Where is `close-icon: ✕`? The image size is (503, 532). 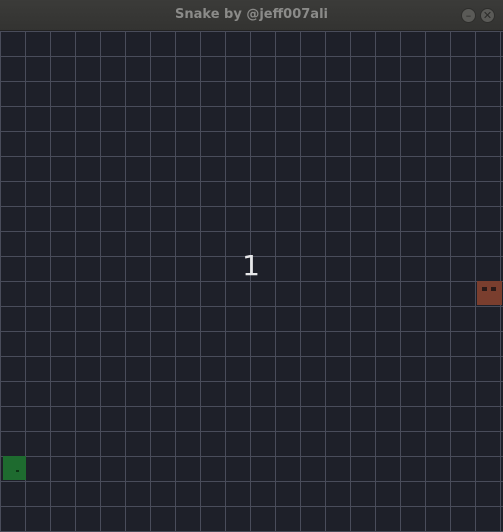 close-icon: ✕ is located at coordinates (487, 15).